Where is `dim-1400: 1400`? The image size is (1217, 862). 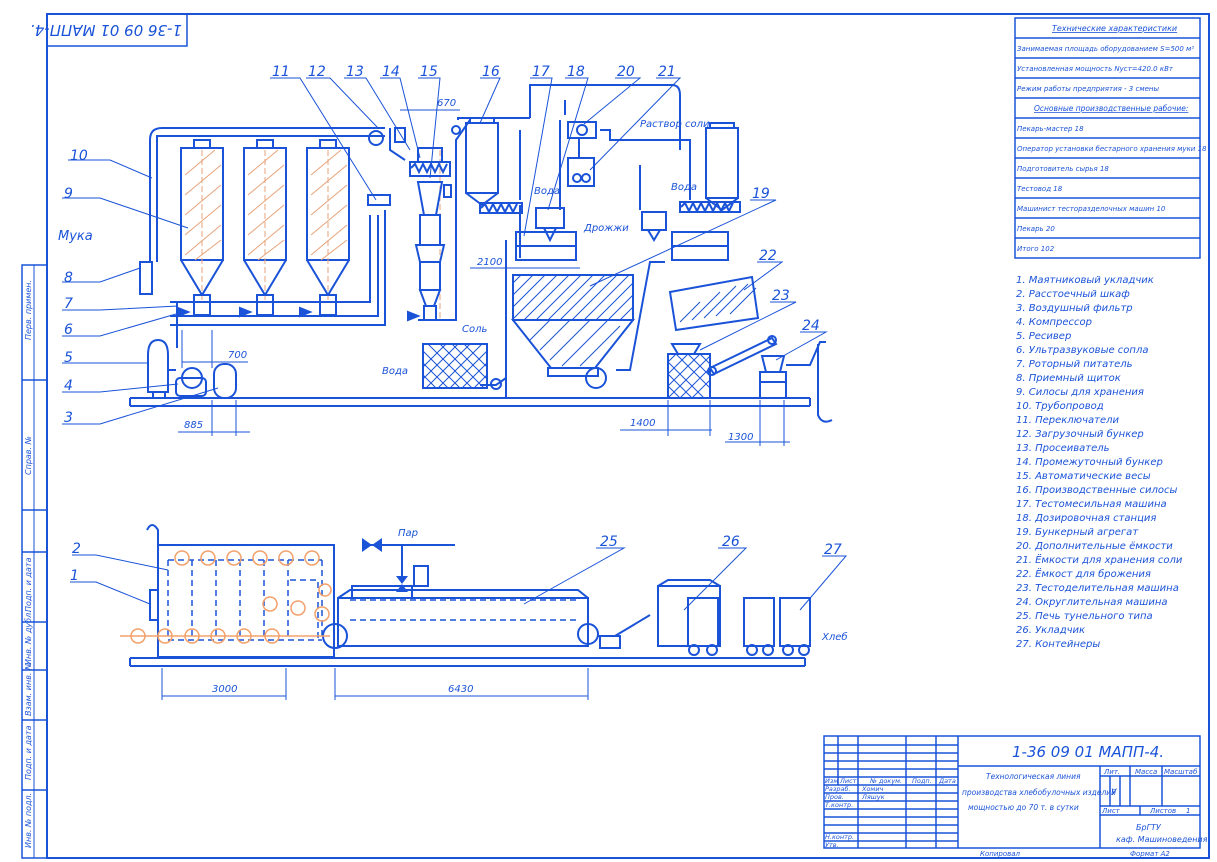
dim-1400: 1400 is located at coordinates (642, 423).